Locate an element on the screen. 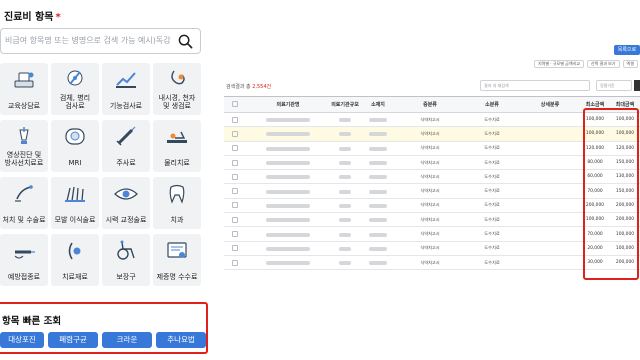  table-row: 식약처고시 도수치료 20,000 100,000 is located at coordinates (432, 248).